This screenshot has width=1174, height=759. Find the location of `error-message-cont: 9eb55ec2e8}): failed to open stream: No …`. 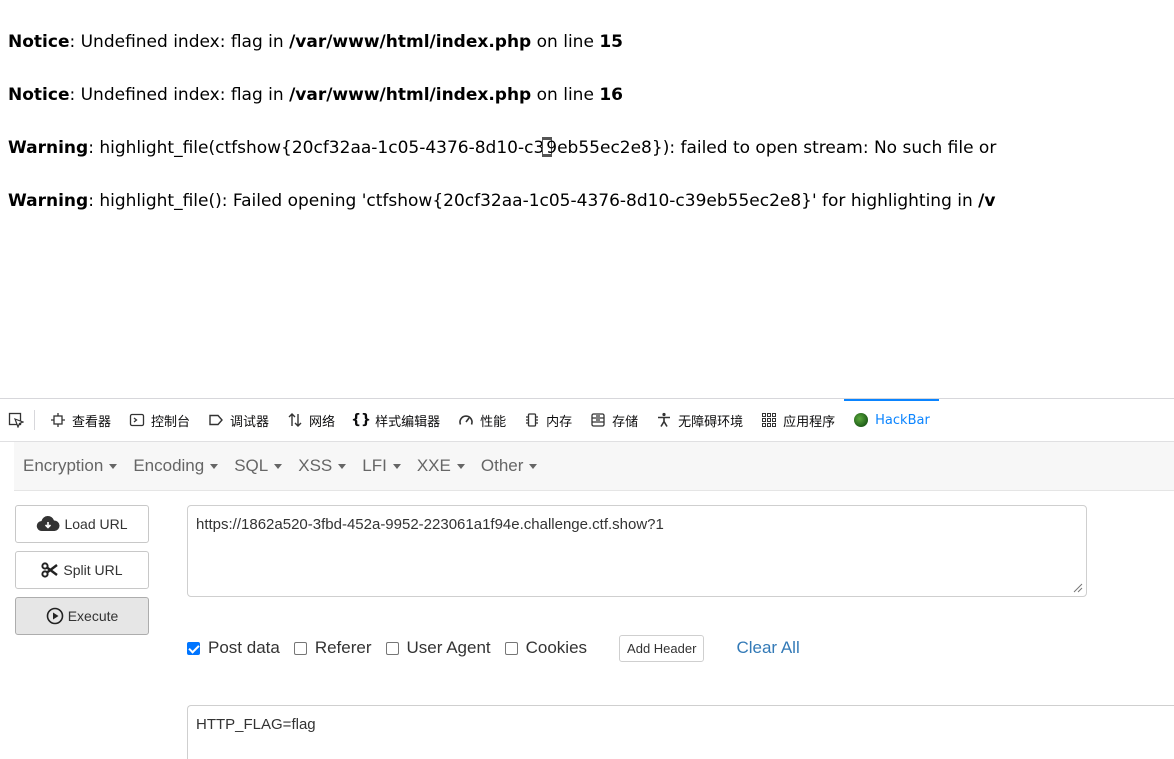

error-message-cont: 9eb55ec2e8}): failed to open stream: No … is located at coordinates (771, 148).